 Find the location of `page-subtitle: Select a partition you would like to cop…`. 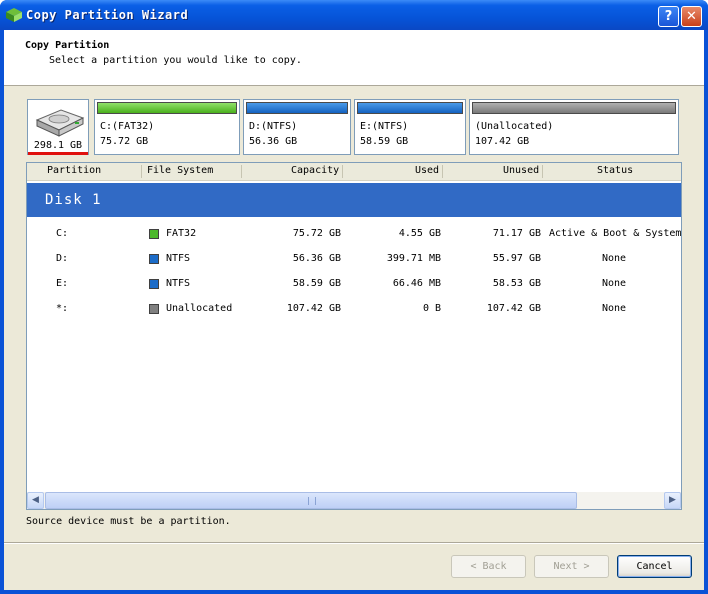

page-subtitle: Select a partition you would like to cop… is located at coordinates (175, 60).